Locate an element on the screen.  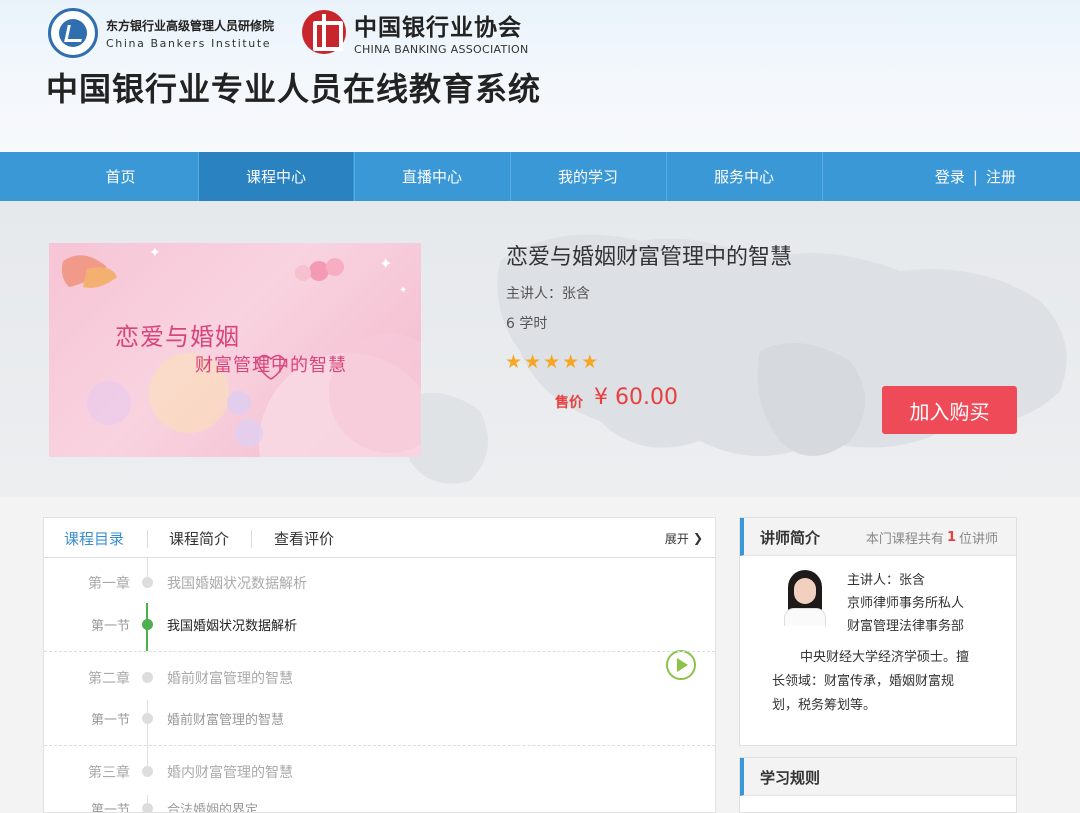
outline-chapter: 第二章 婚前财富管理的智慧 is located at coordinates (379, 678).